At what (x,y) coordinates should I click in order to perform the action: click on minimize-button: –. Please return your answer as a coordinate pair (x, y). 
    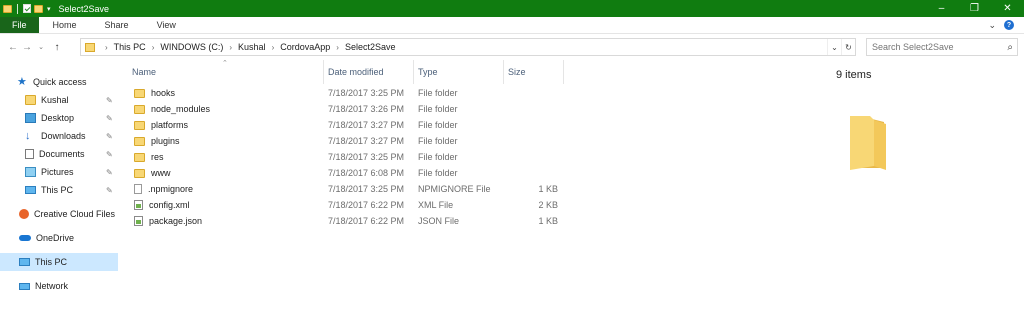
    Looking at the image, I should click on (941, 8).